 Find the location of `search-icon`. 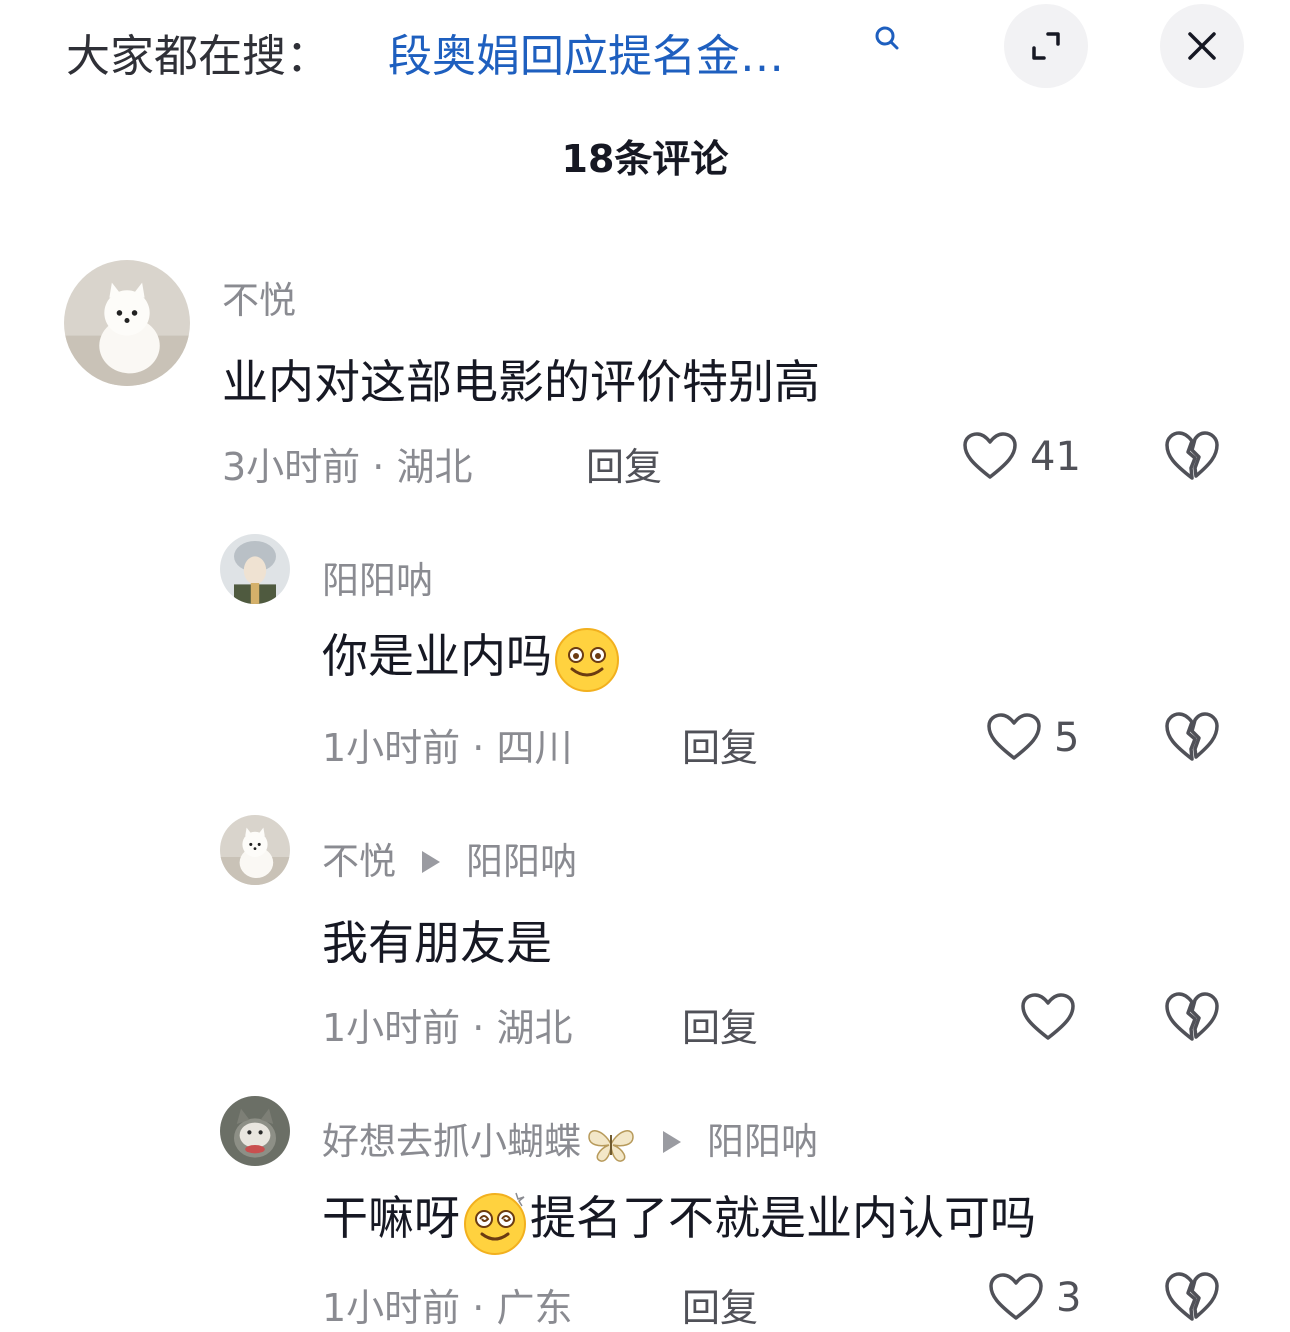

search-icon is located at coordinates (887, 39).